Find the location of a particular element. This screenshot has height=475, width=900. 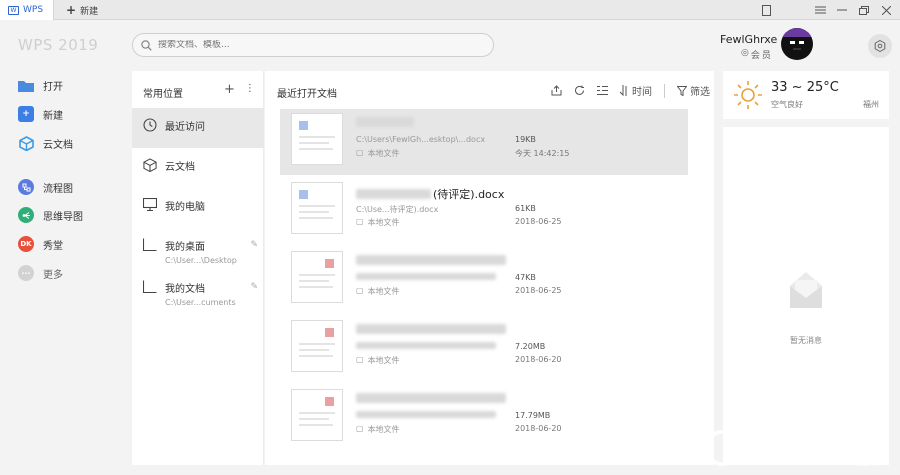

user-name: FewlGhrxe is located at coordinates (748, 39).